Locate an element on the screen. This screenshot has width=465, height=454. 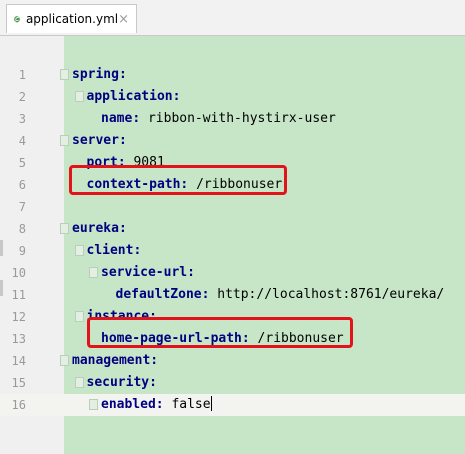
line-number: 16 is located at coordinates (18, 405).